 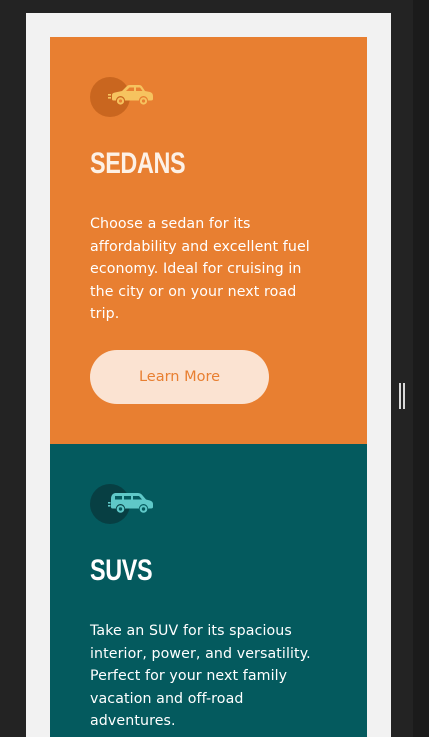 What do you see at coordinates (130, 503) in the screenshot?
I see `suv-car-glyph` at bounding box center [130, 503].